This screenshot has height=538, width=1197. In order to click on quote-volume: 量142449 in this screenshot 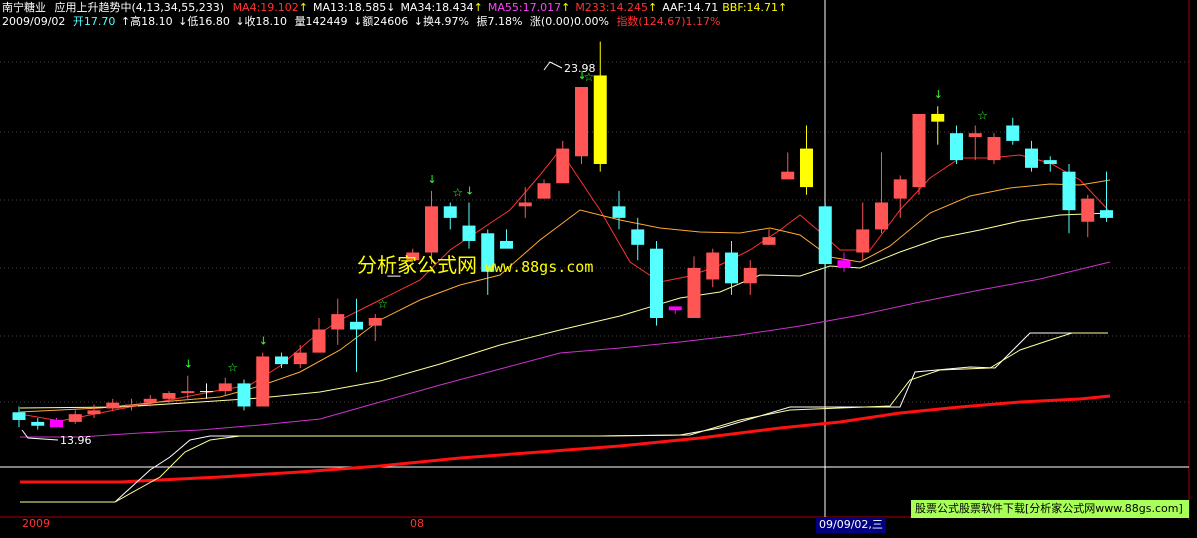, I will do `click(321, 21)`.